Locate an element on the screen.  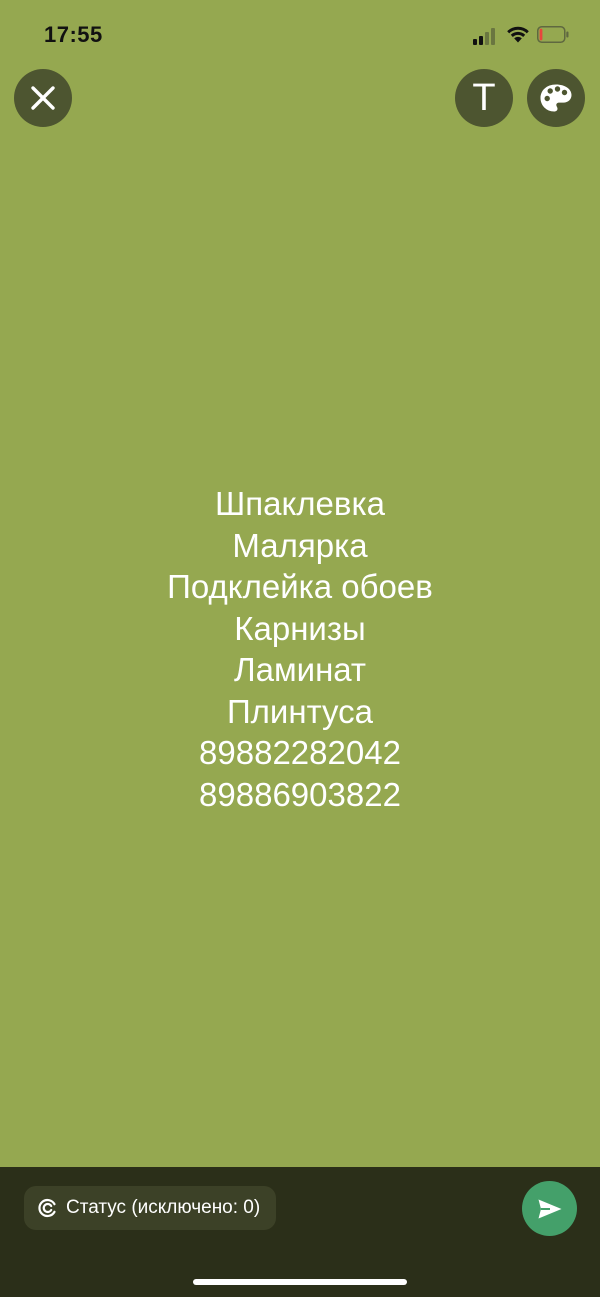
privacy-label: Статус (исключено: 0) is located at coordinates (163, 1207).